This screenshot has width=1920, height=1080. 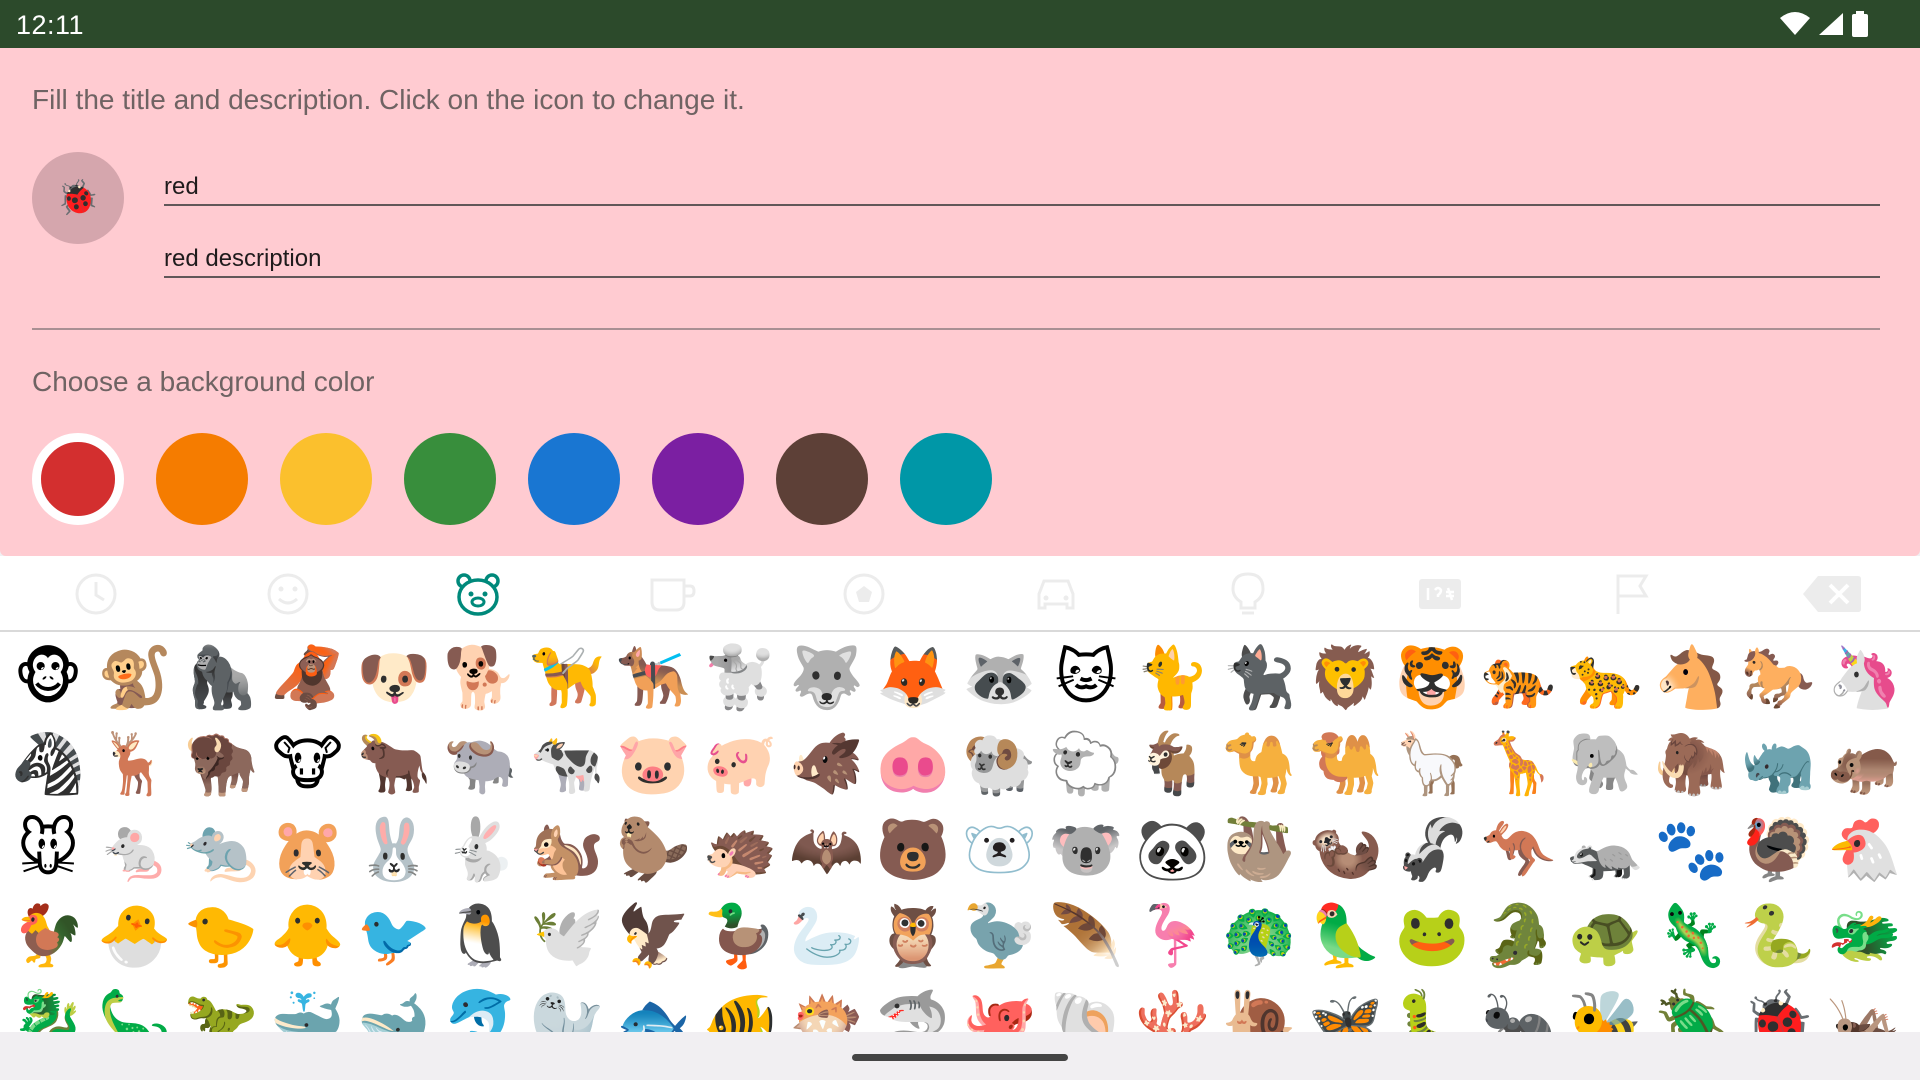 What do you see at coordinates (698, 479) in the screenshot?
I see `color-swatch-purple` at bounding box center [698, 479].